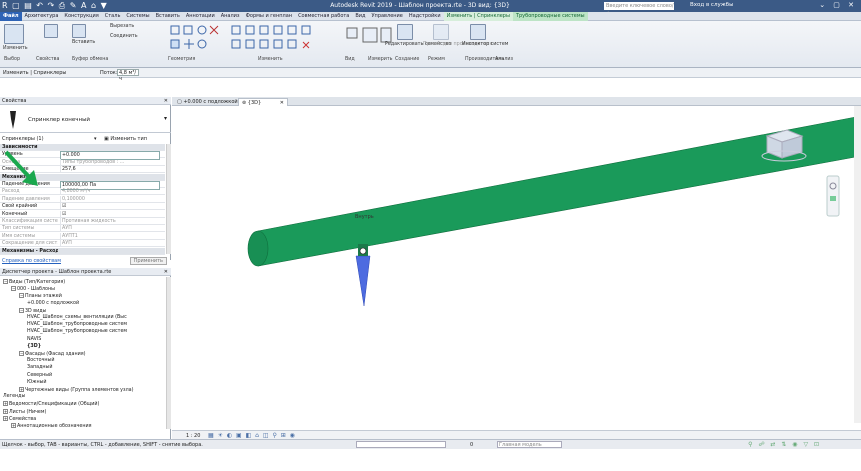  What do you see at coordinates (31, 261) in the screenshot?
I see `properties-help-link: Справка по свойствам` at bounding box center [31, 261].